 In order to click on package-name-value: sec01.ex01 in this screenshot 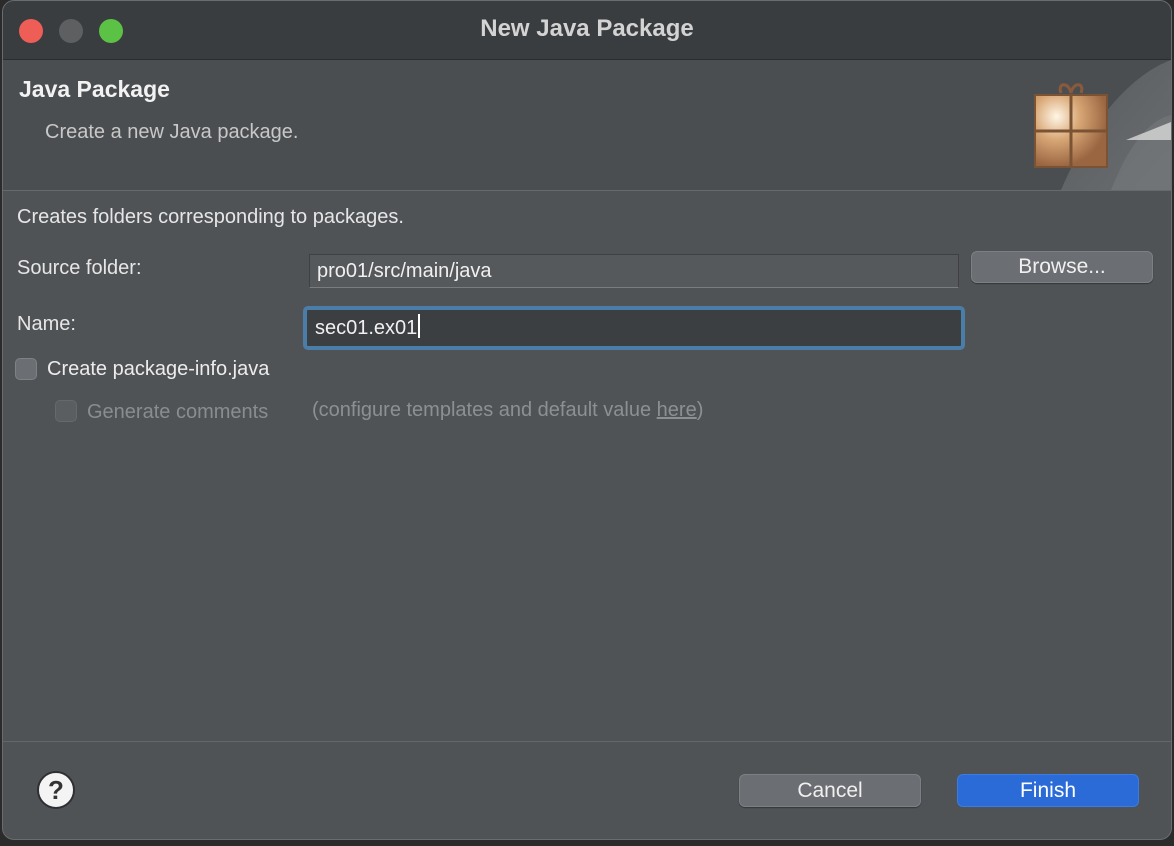, I will do `click(366, 328)`.